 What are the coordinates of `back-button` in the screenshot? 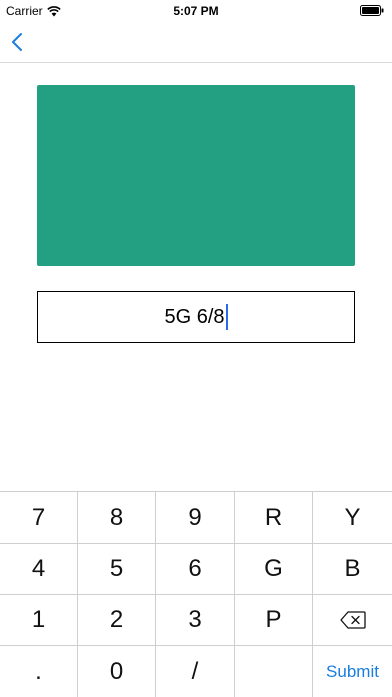 It's located at (18, 42).